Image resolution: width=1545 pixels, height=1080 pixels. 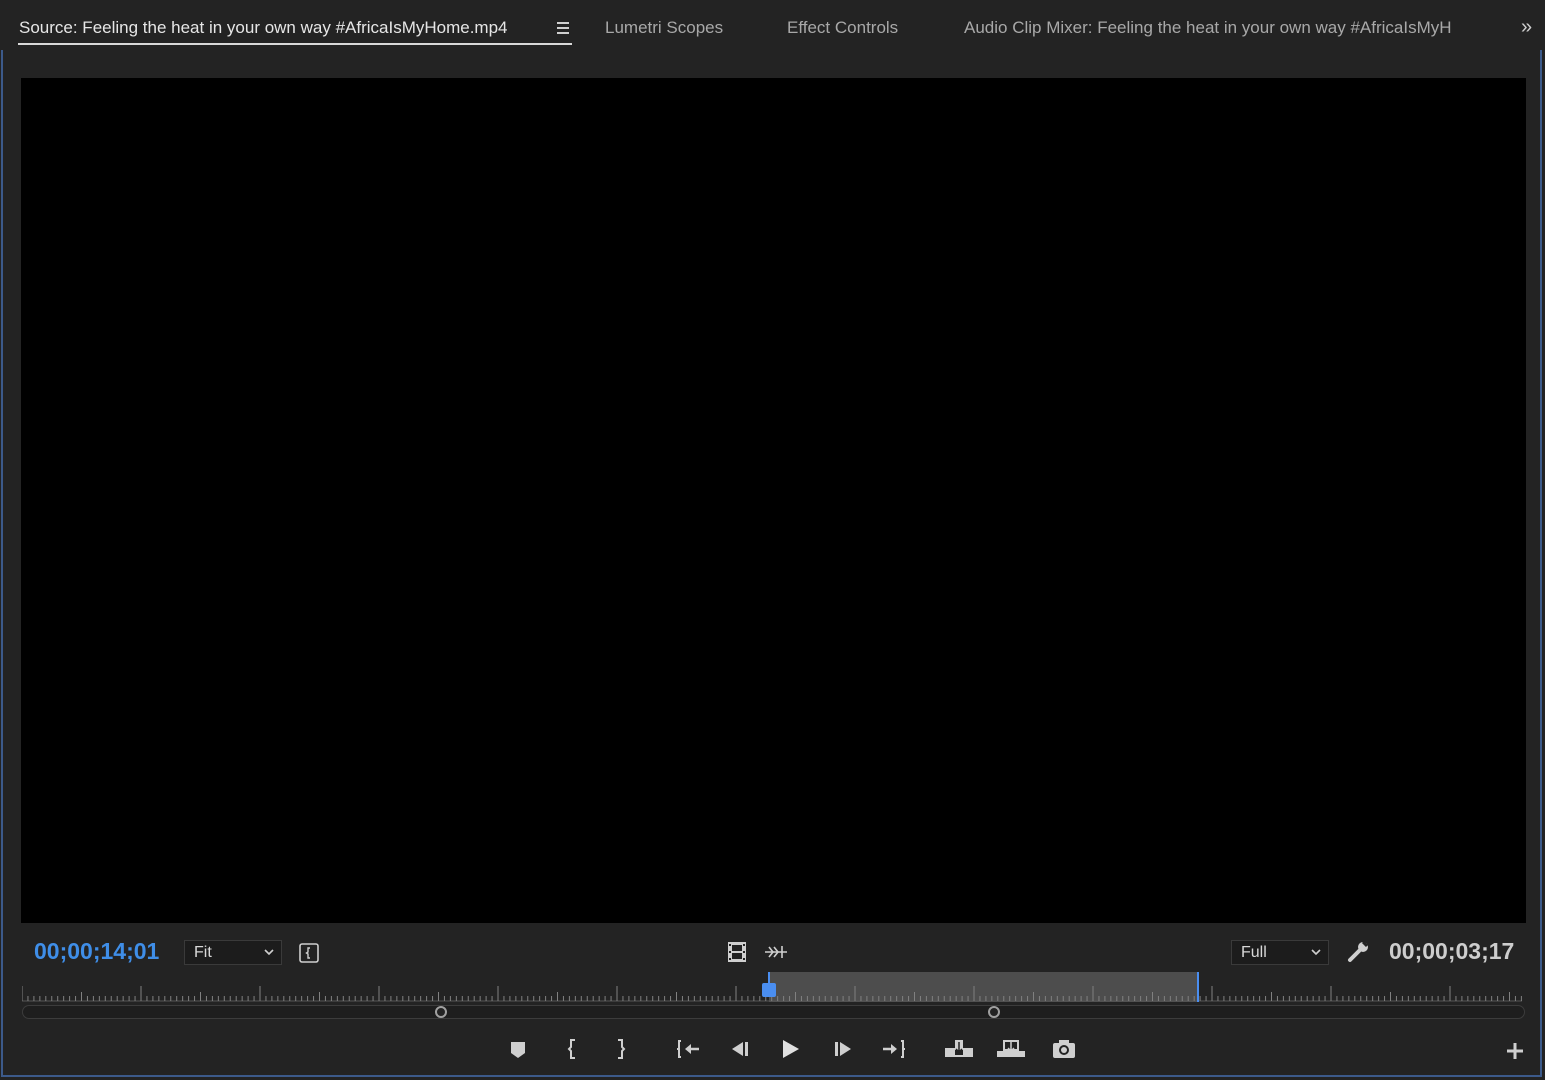 I want to click on export-frame-icon, so click(x=1064, y=1049).